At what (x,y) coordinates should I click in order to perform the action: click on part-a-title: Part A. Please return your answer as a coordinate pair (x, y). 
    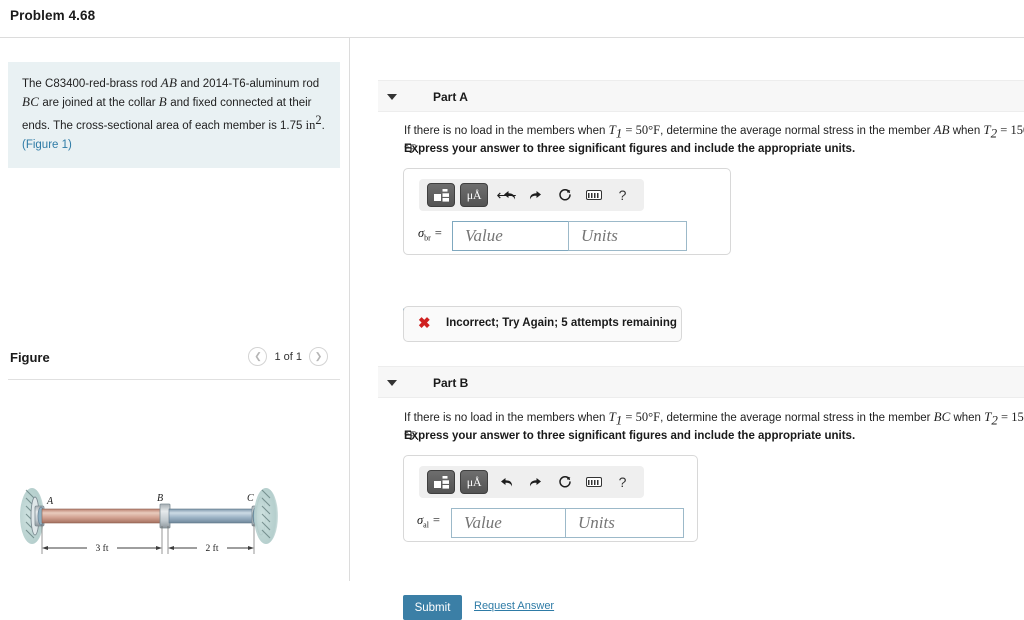
    Looking at the image, I should click on (450, 97).